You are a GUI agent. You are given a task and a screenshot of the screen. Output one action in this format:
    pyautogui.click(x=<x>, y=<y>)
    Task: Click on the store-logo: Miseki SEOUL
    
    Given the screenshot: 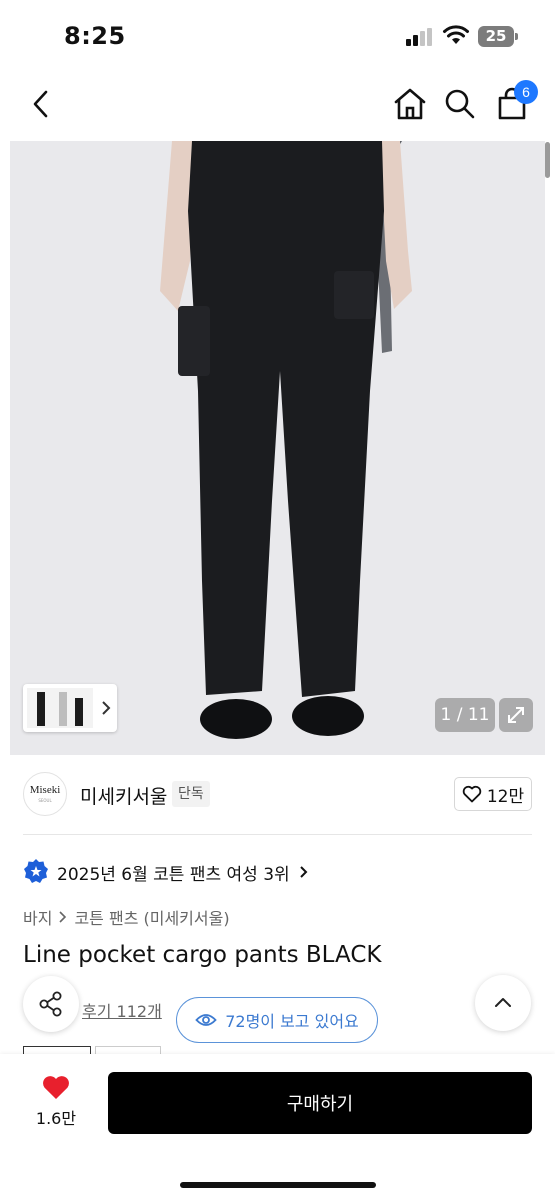 What is the action you would take?
    pyautogui.click(x=45, y=794)
    